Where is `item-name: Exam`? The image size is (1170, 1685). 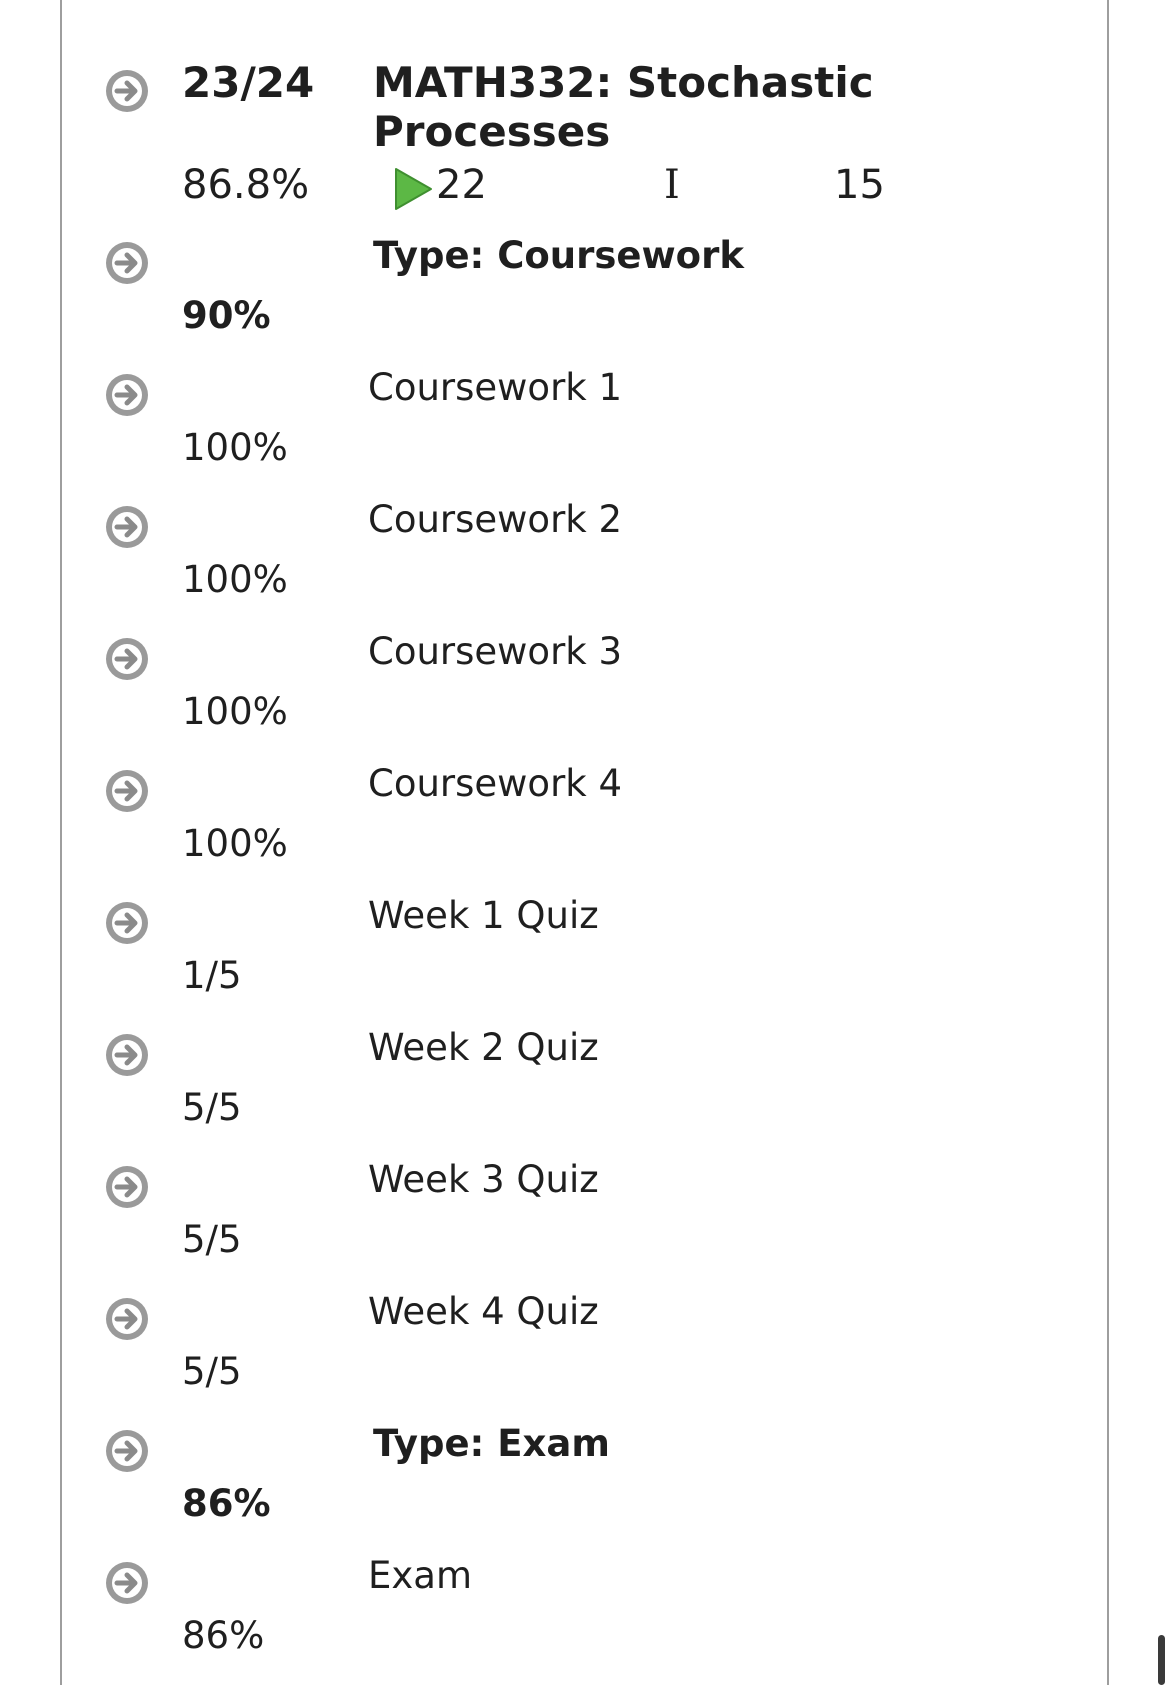 item-name: Exam is located at coordinates (420, 1576).